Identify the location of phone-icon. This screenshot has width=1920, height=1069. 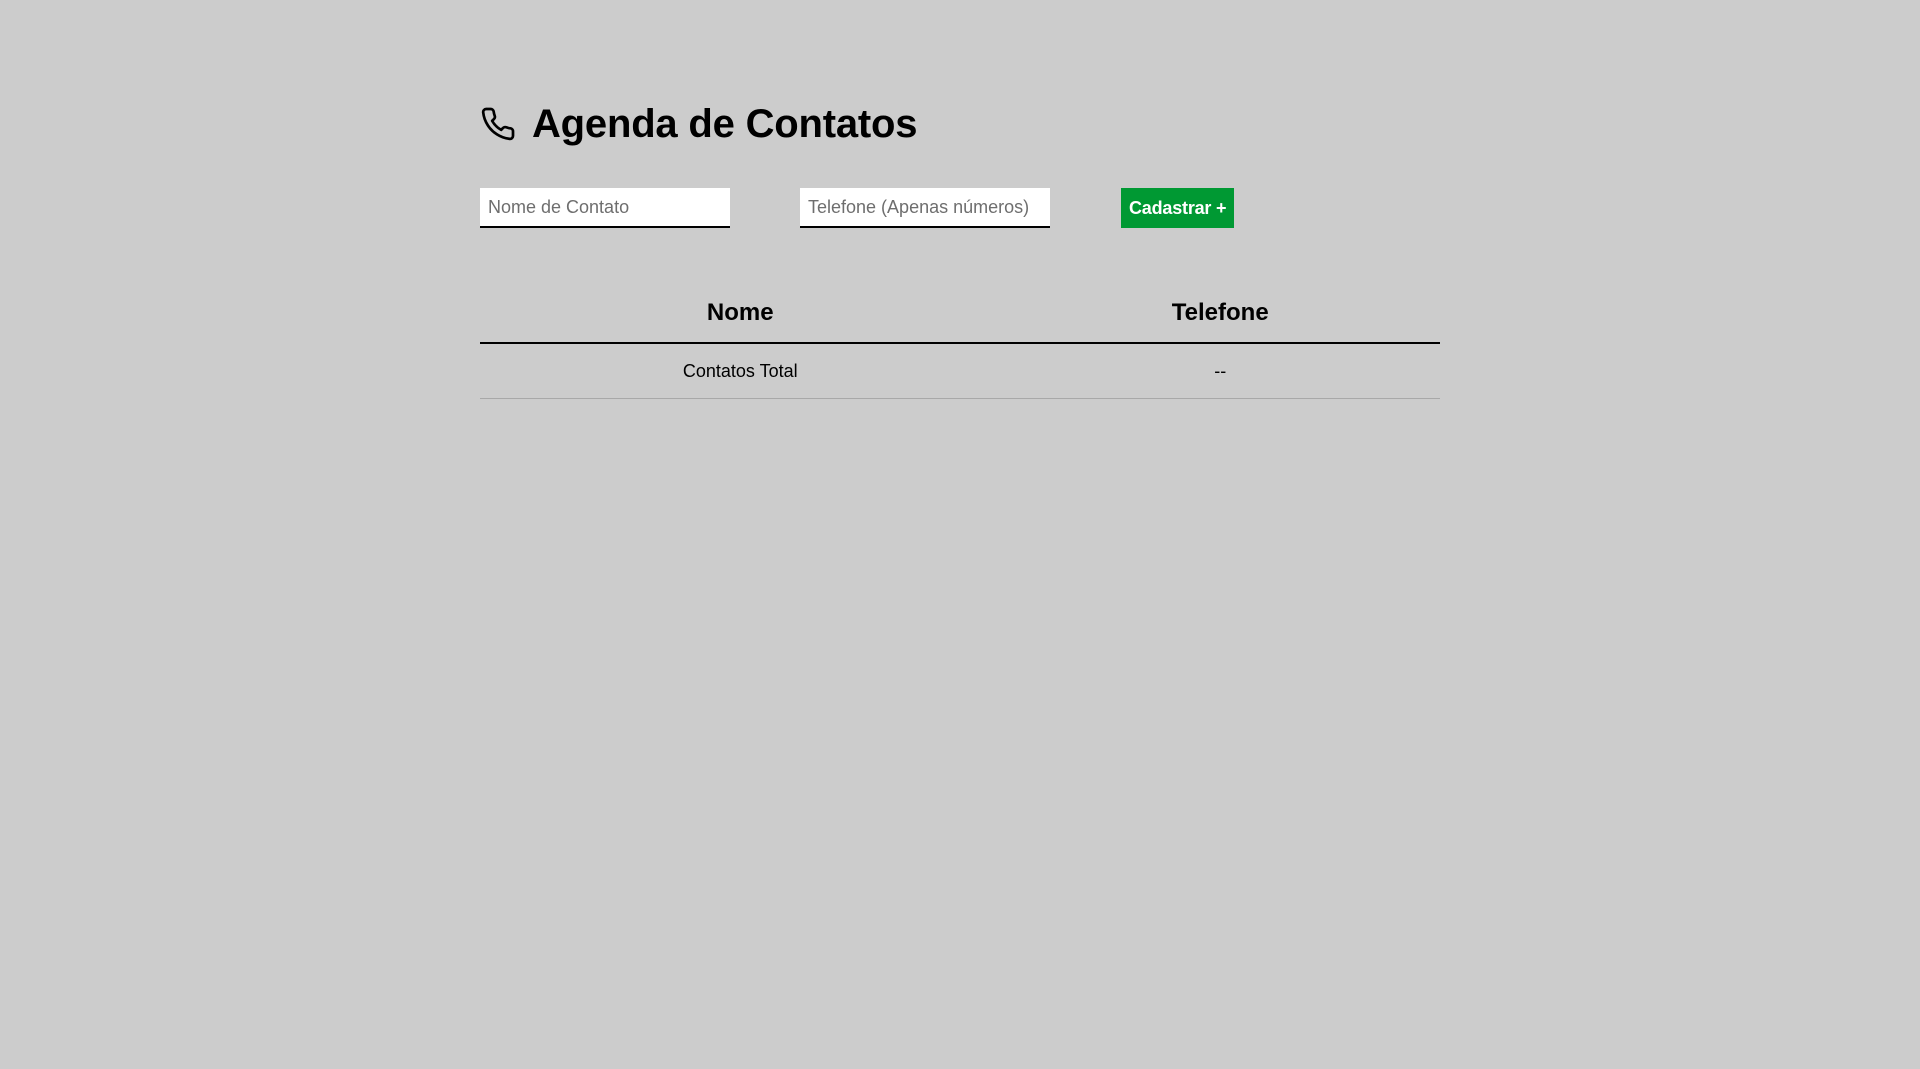
(498, 124).